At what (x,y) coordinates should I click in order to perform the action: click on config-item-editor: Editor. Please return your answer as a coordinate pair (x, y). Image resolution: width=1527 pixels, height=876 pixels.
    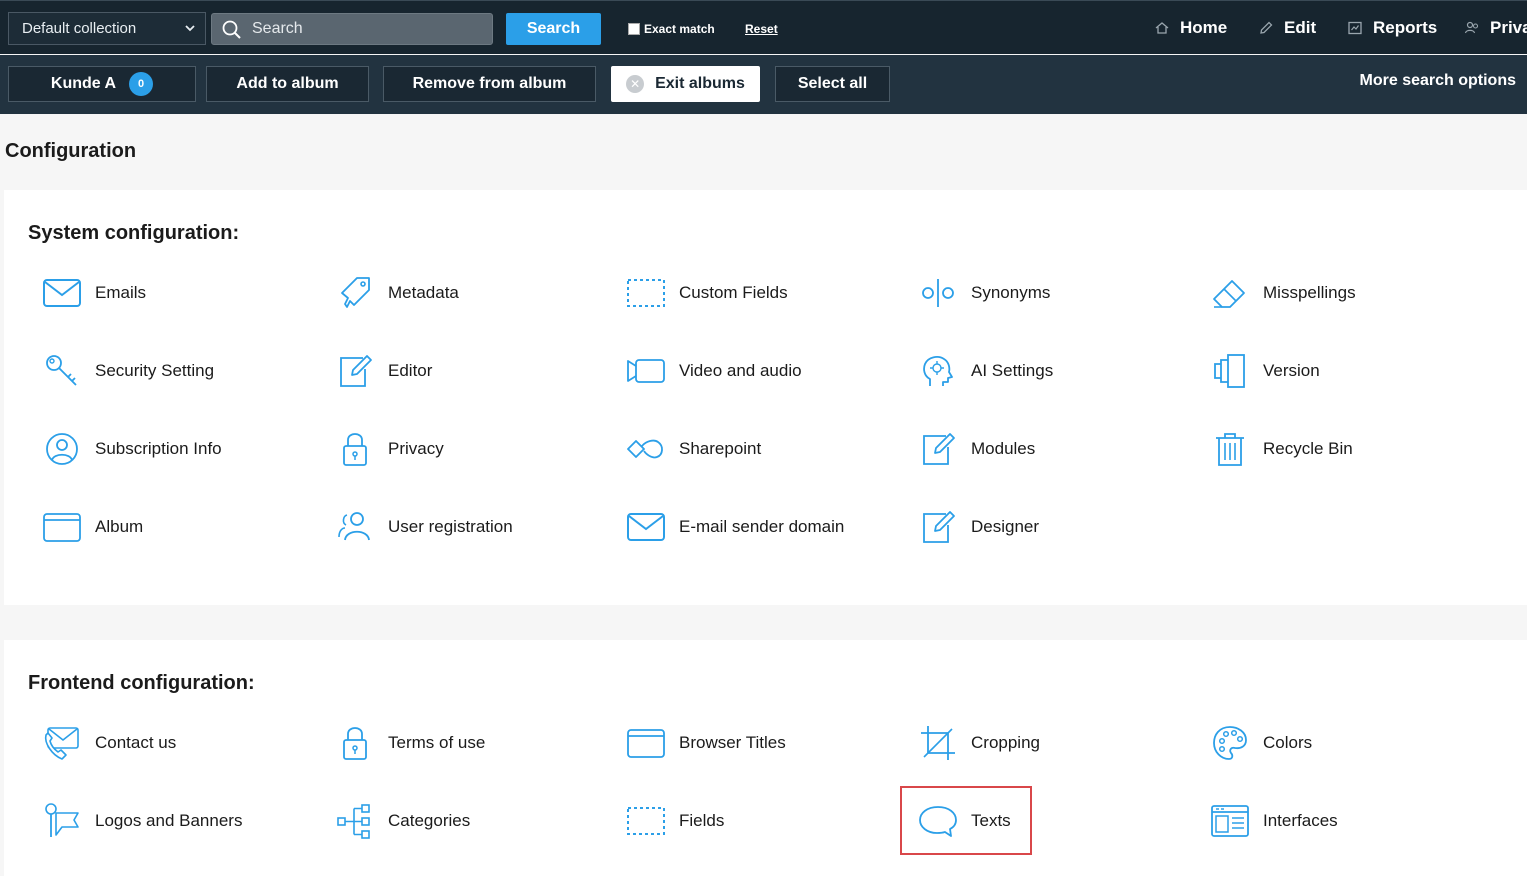
    Looking at the image, I should click on (383, 371).